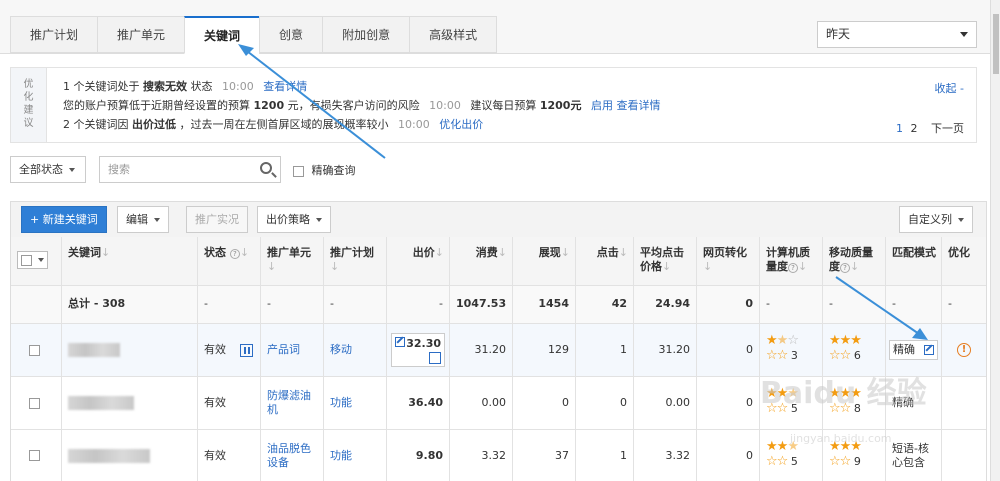 This screenshot has width=1000, height=481. What do you see at coordinates (996, 44) in the screenshot?
I see `scrollbar-thumb` at bounding box center [996, 44].